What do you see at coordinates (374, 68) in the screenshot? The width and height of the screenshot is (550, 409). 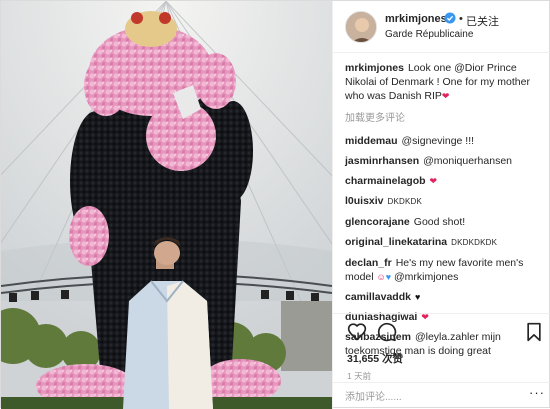 I see `caption-username: mrkimjones` at bounding box center [374, 68].